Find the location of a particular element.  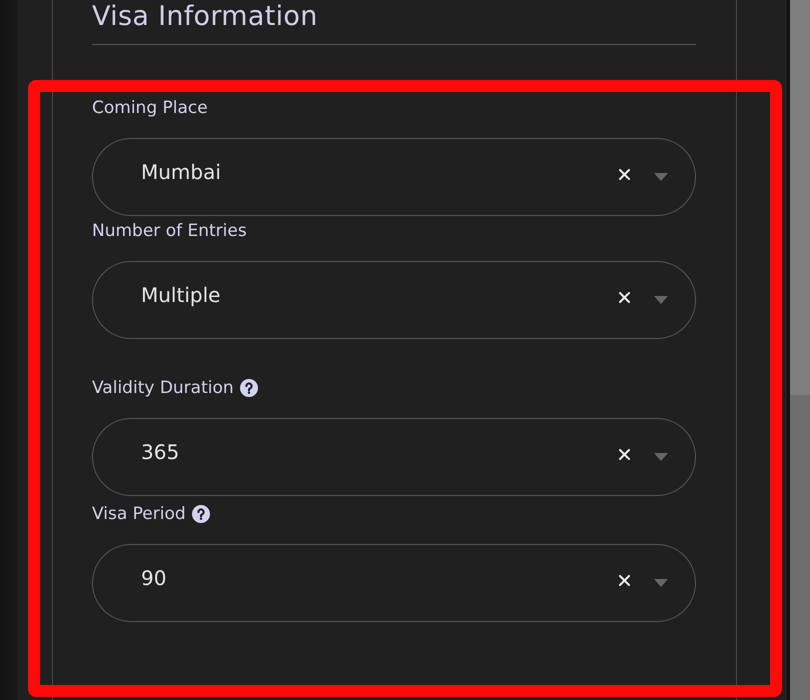

select-field: 365 is located at coordinates (394, 457).